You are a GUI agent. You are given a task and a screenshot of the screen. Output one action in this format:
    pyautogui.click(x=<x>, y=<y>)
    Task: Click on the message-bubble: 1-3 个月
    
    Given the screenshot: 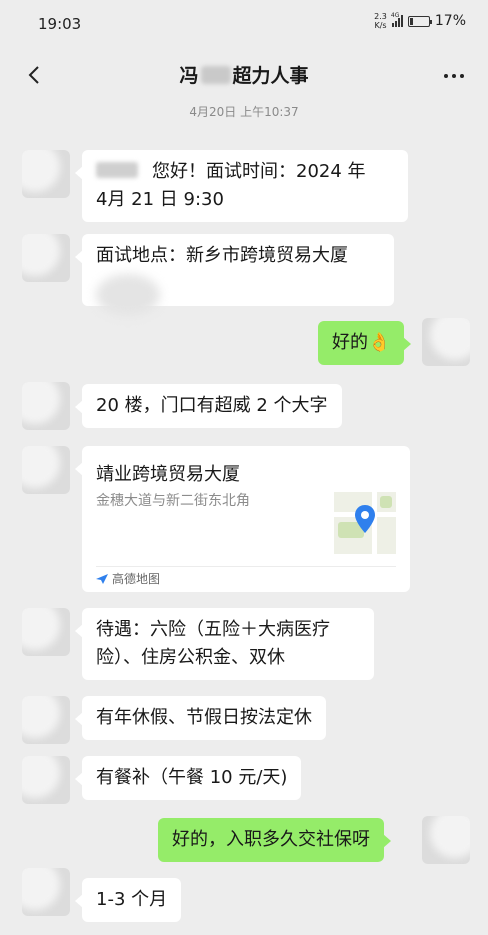 What is the action you would take?
    pyautogui.click(x=128, y=900)
    